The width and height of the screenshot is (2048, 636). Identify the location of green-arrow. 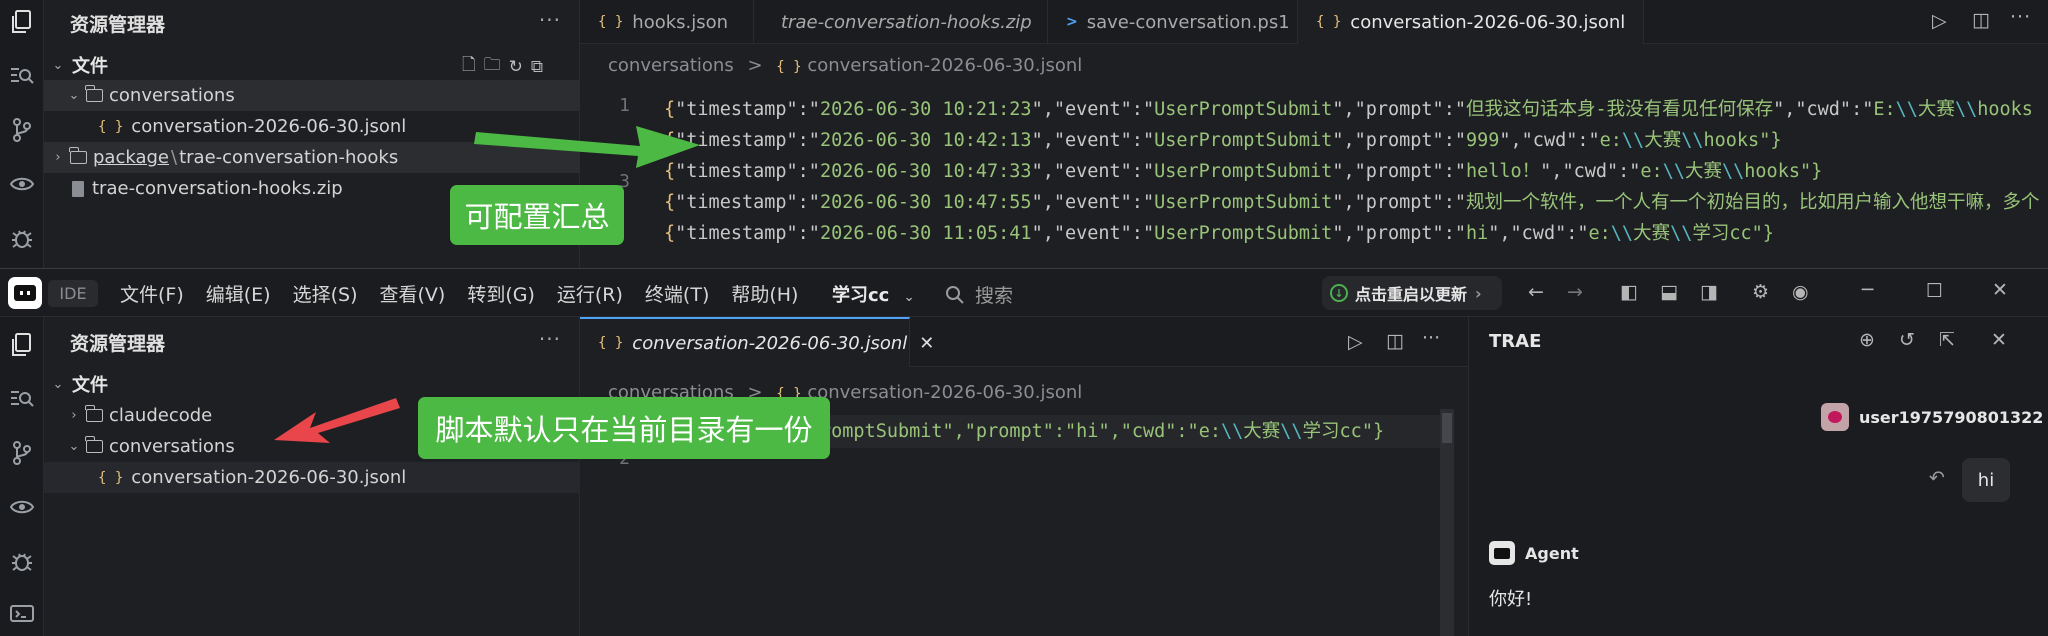
(587, 147).